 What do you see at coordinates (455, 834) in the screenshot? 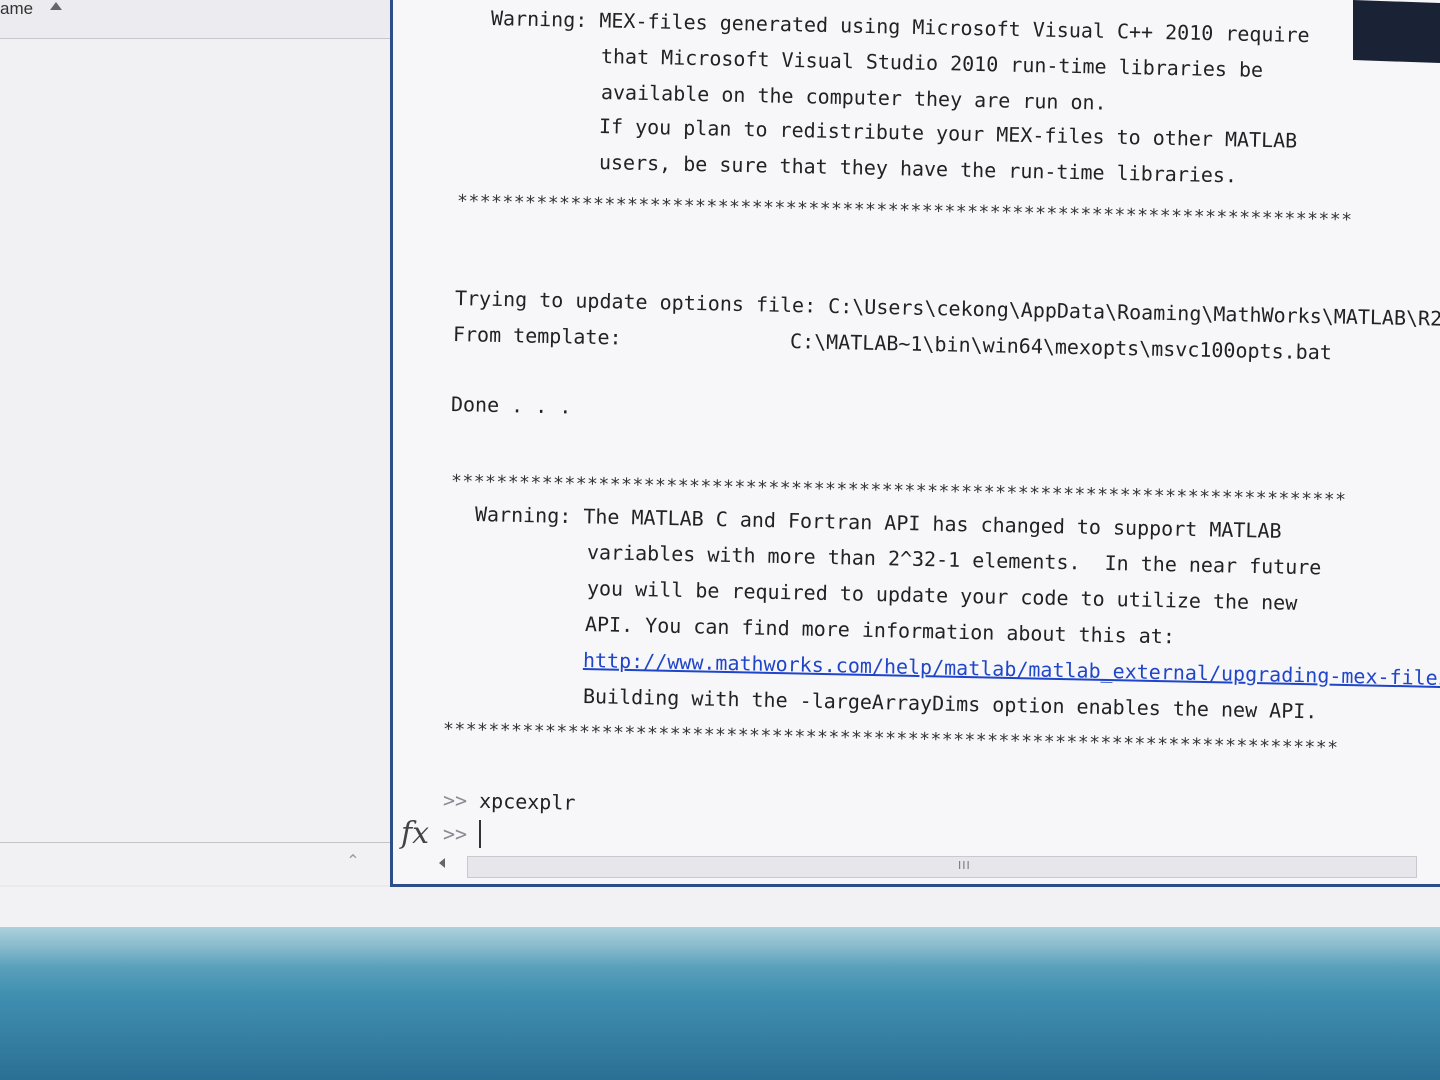
I see `input-prompt: >>` at bounding box center [455, 834].